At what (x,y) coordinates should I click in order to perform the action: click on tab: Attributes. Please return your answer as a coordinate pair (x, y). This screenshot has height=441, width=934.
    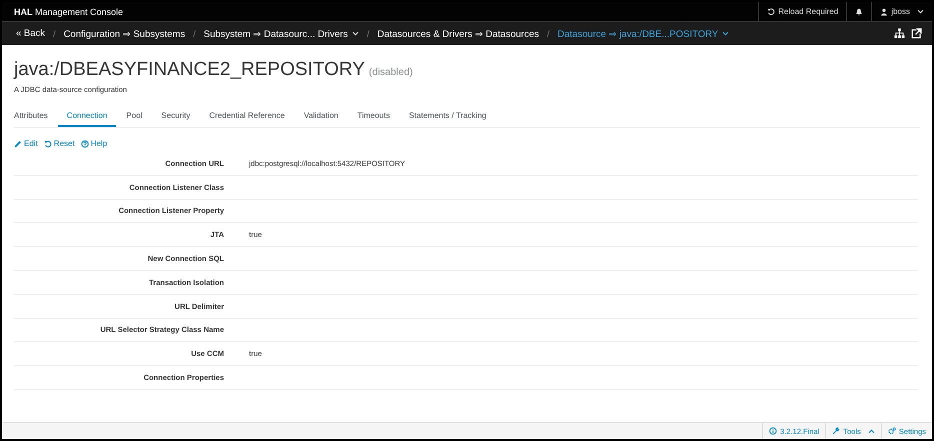
    Looking at the image, I should click on (35, 119).